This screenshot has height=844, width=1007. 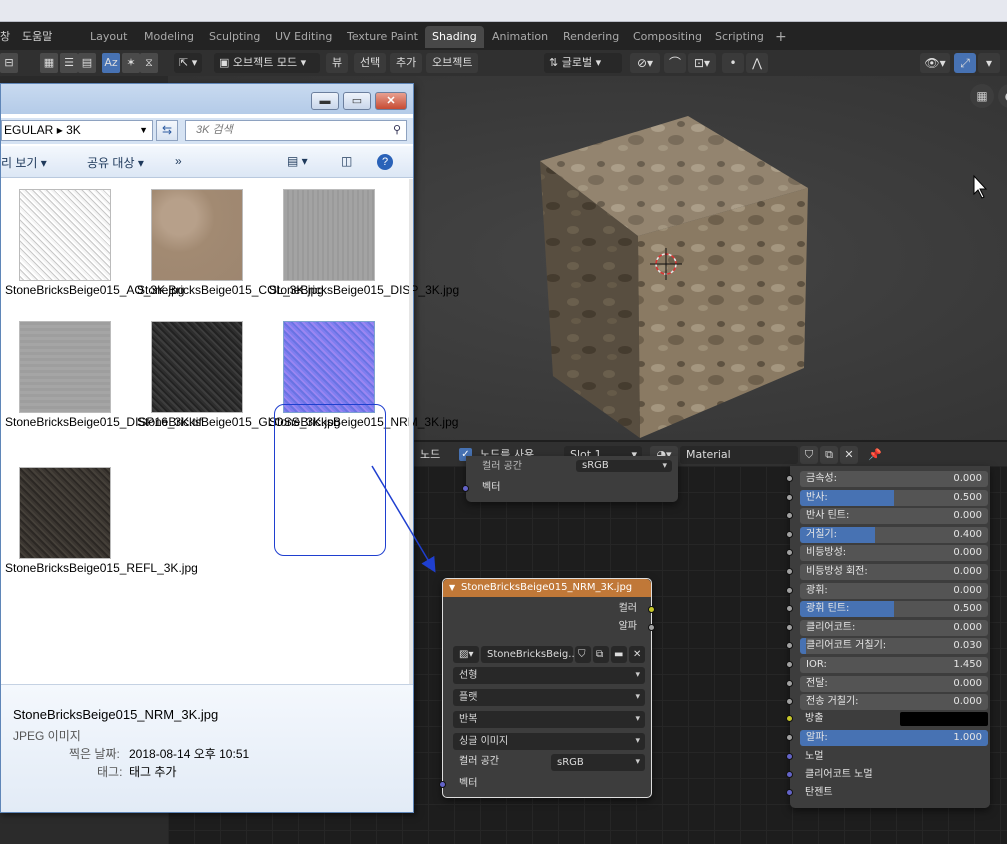 I want to click on address-dropdown-icon: ▼, so click(x=143, y=130).